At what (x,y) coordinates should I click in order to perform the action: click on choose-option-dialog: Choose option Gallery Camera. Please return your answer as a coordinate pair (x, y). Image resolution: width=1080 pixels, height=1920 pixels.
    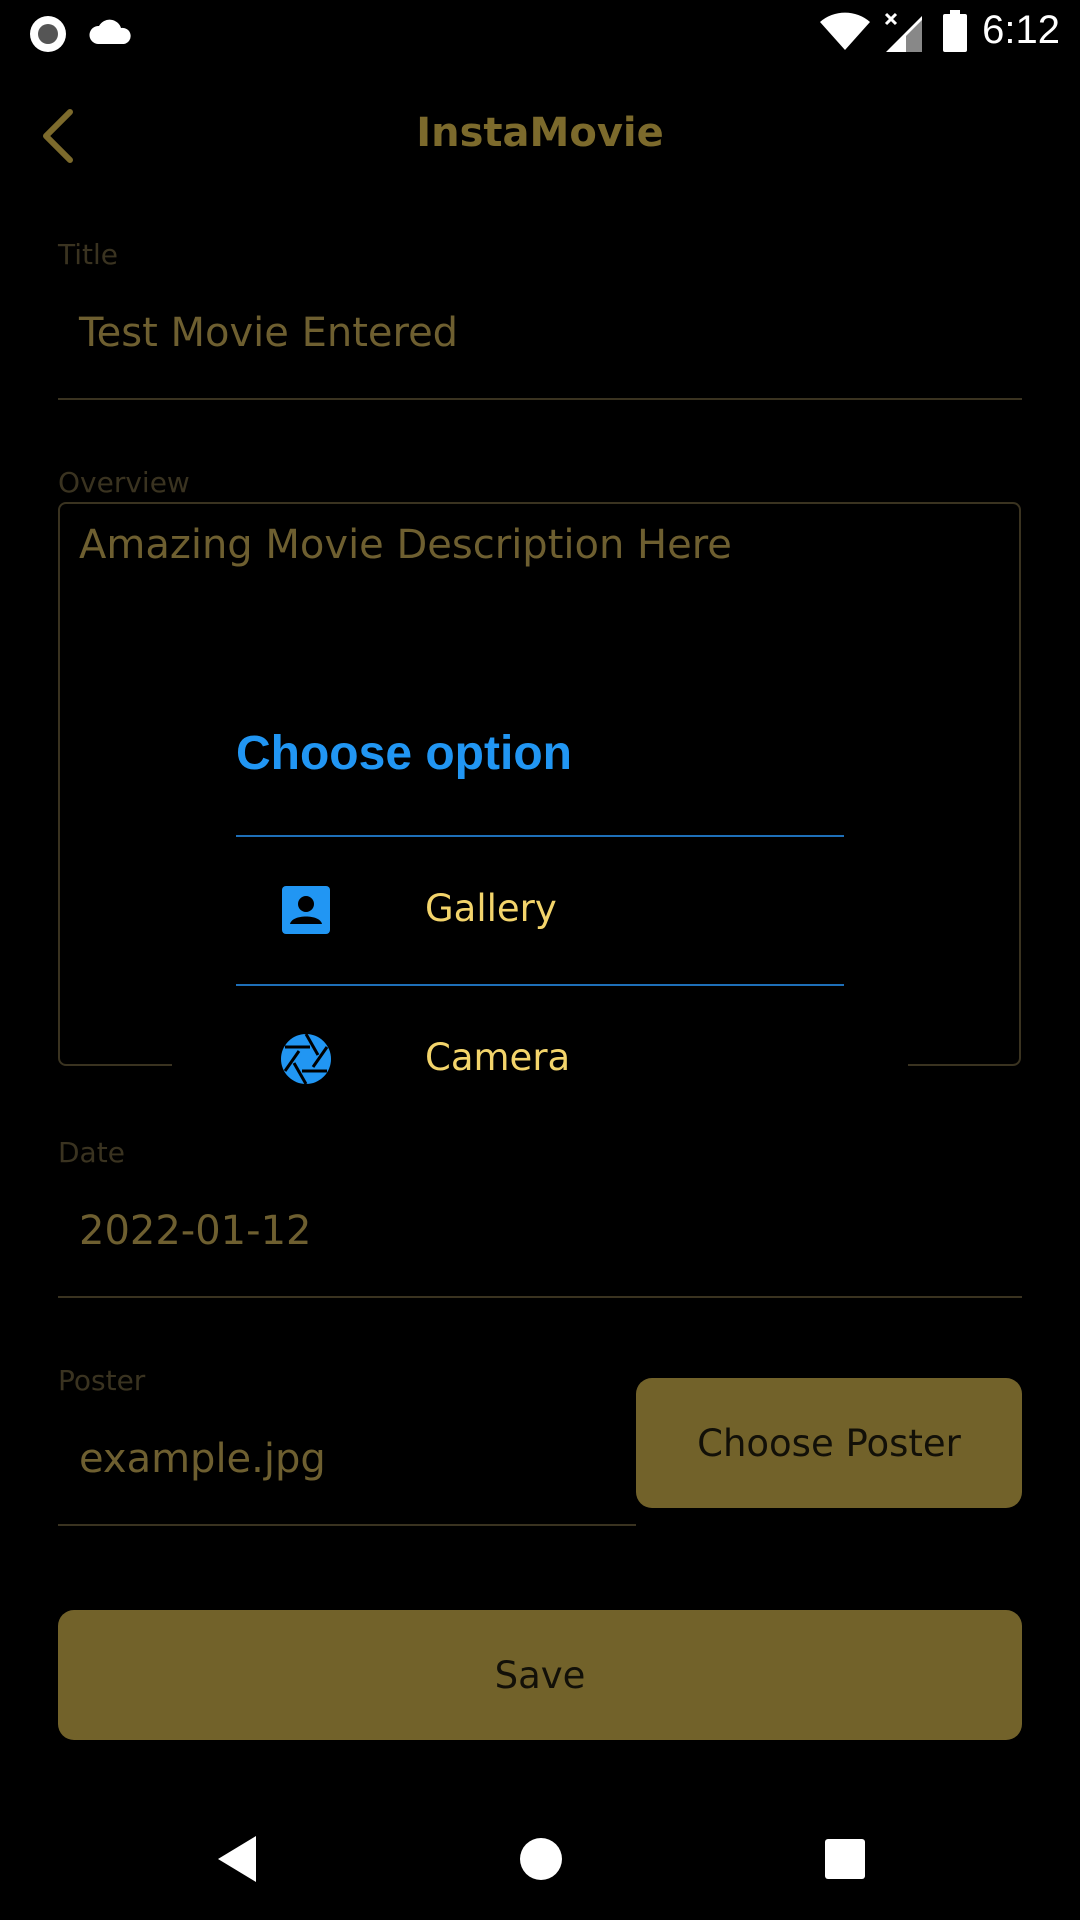
    Looking at the image, I should click on (540, 890).